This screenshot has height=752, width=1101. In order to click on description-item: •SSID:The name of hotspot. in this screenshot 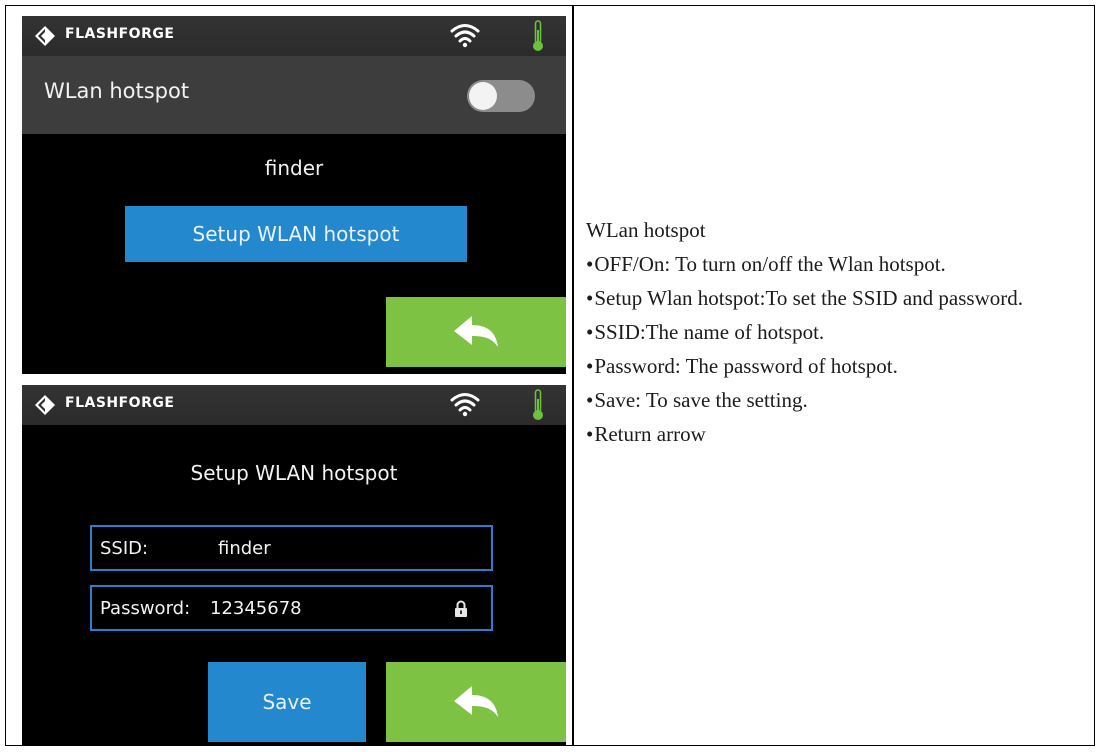, I will do `click(836, 332)`.